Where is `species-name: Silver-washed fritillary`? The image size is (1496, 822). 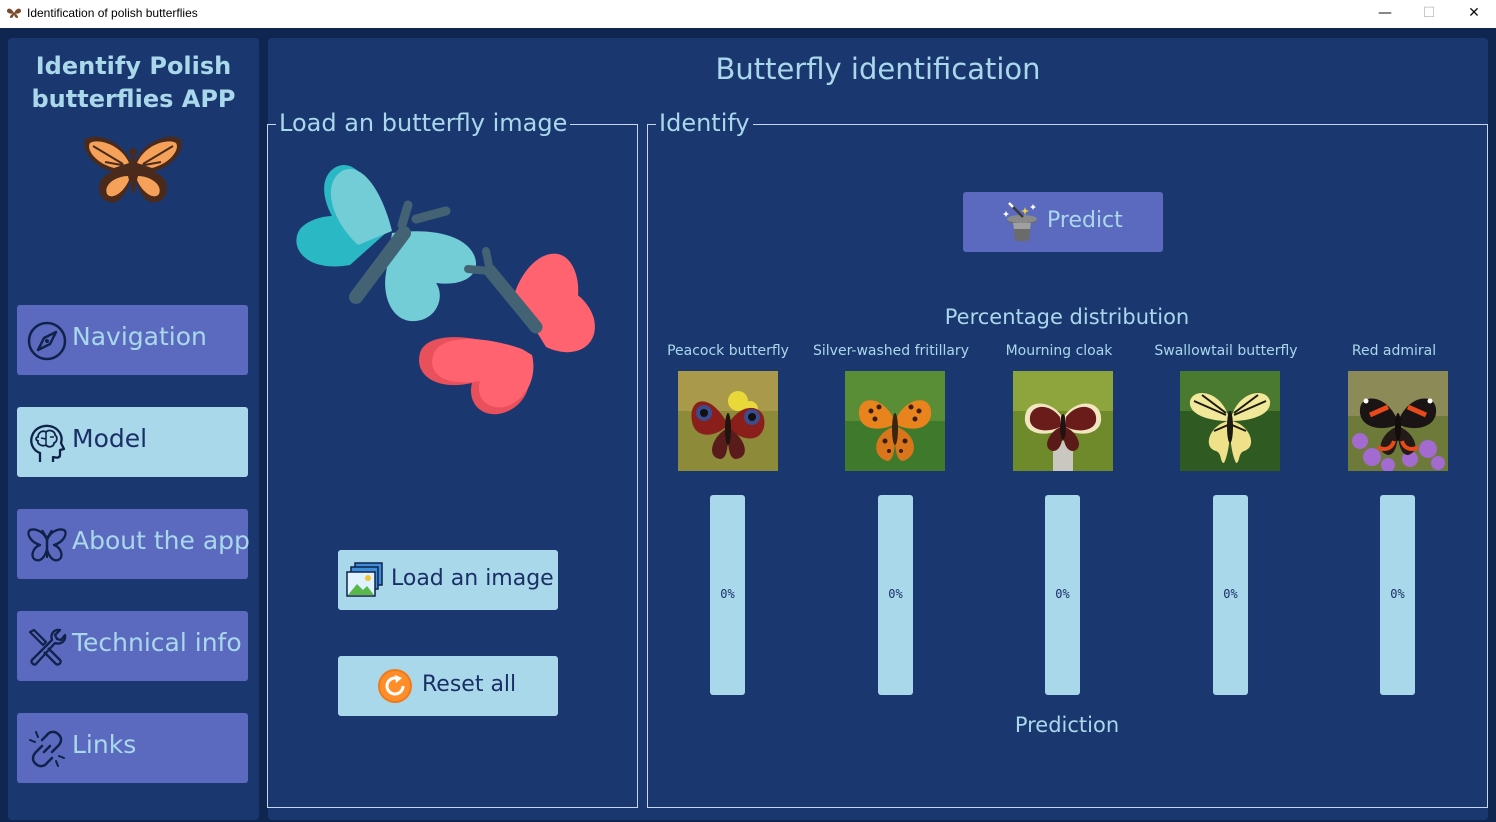
species-name: Silver-washed fritillary is located at coordinates (891, 351).